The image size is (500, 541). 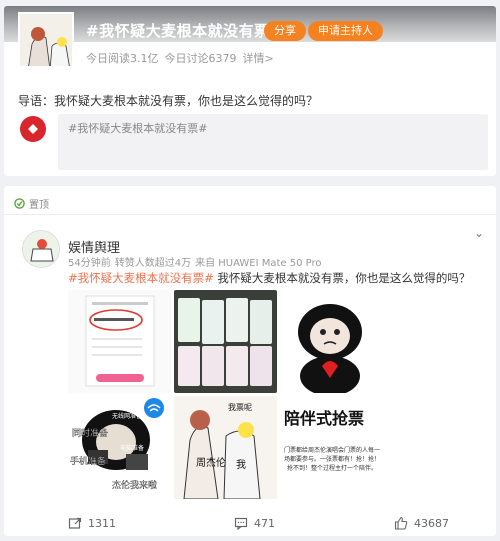 I want to click on post-image-5: 我票呢 周杰伦 我, so click(x=225, y=447).